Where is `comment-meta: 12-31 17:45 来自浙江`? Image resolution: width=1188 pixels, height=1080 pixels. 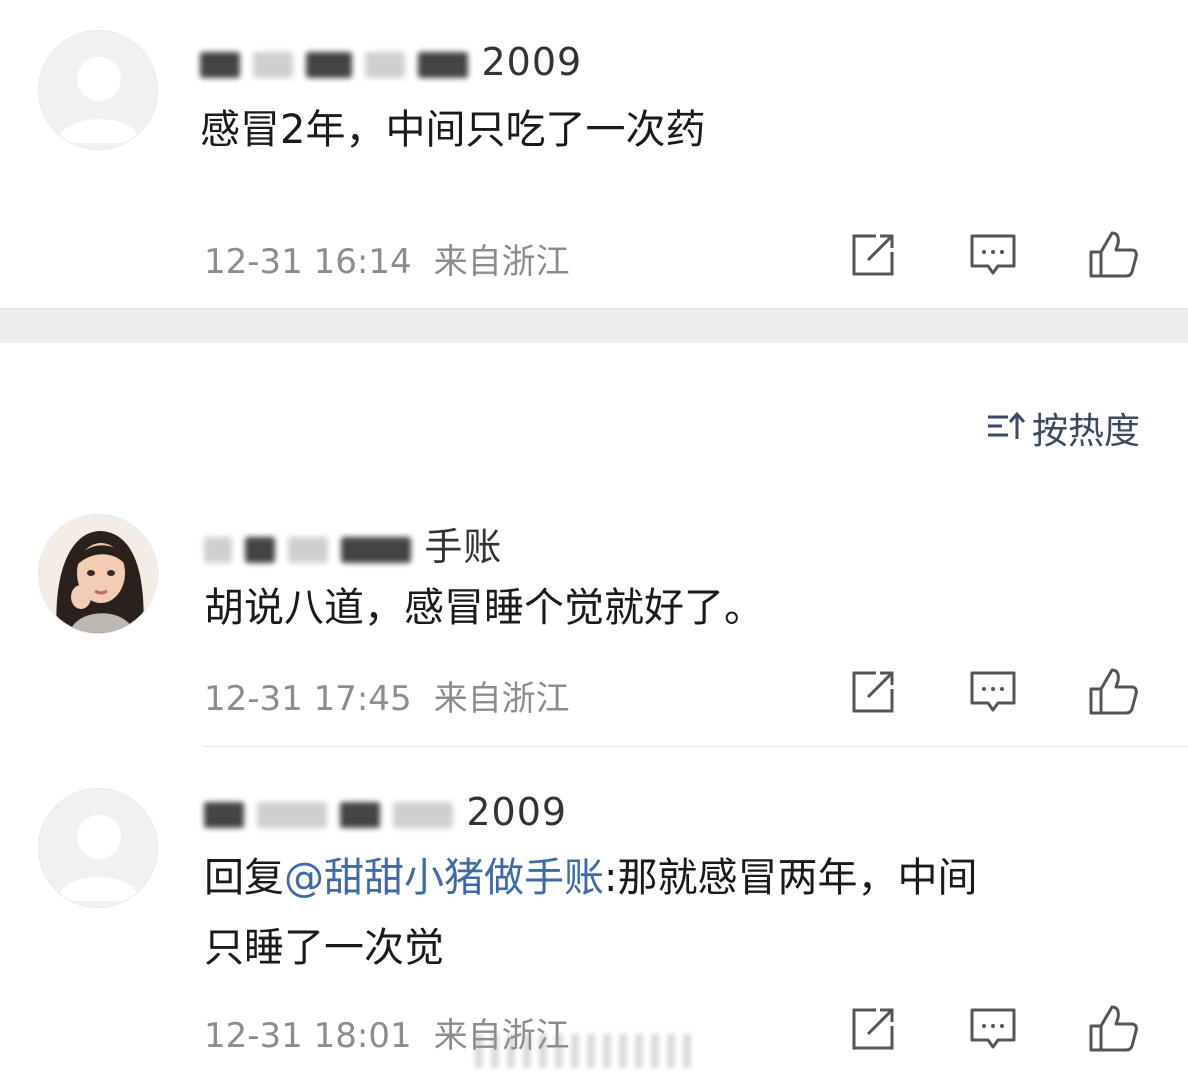 comment-meta: 12-31 17:45 来自浙江 is located at coordinates (387, 695).